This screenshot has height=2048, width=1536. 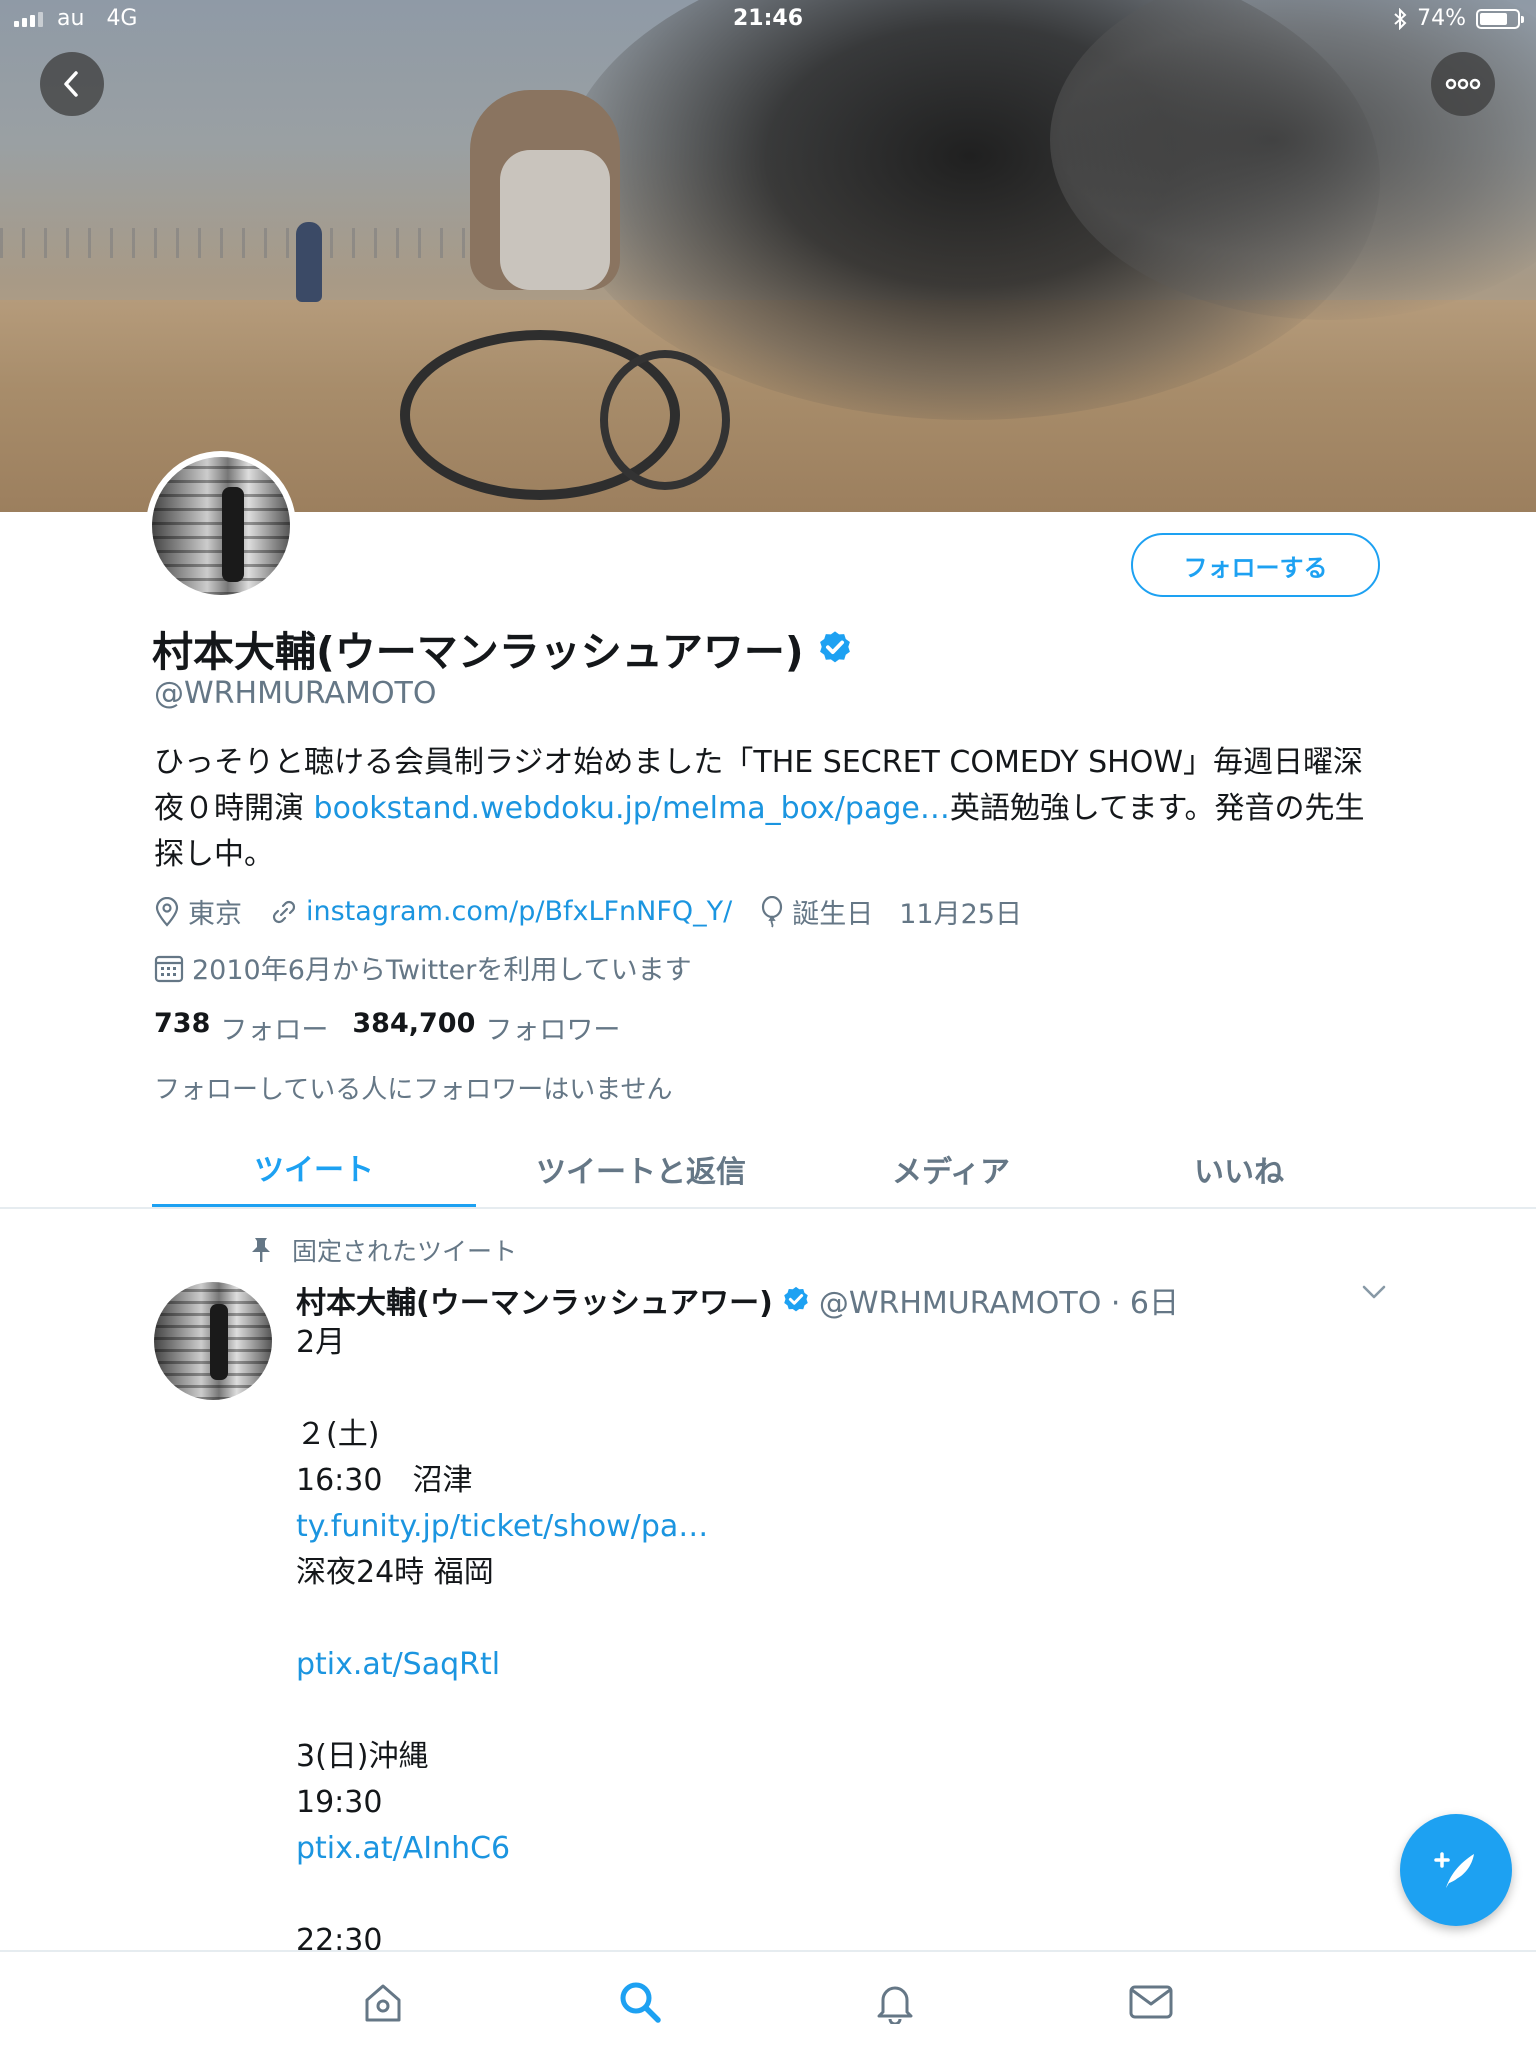 I want to click on nav-home, so click(x=383, y=2002).